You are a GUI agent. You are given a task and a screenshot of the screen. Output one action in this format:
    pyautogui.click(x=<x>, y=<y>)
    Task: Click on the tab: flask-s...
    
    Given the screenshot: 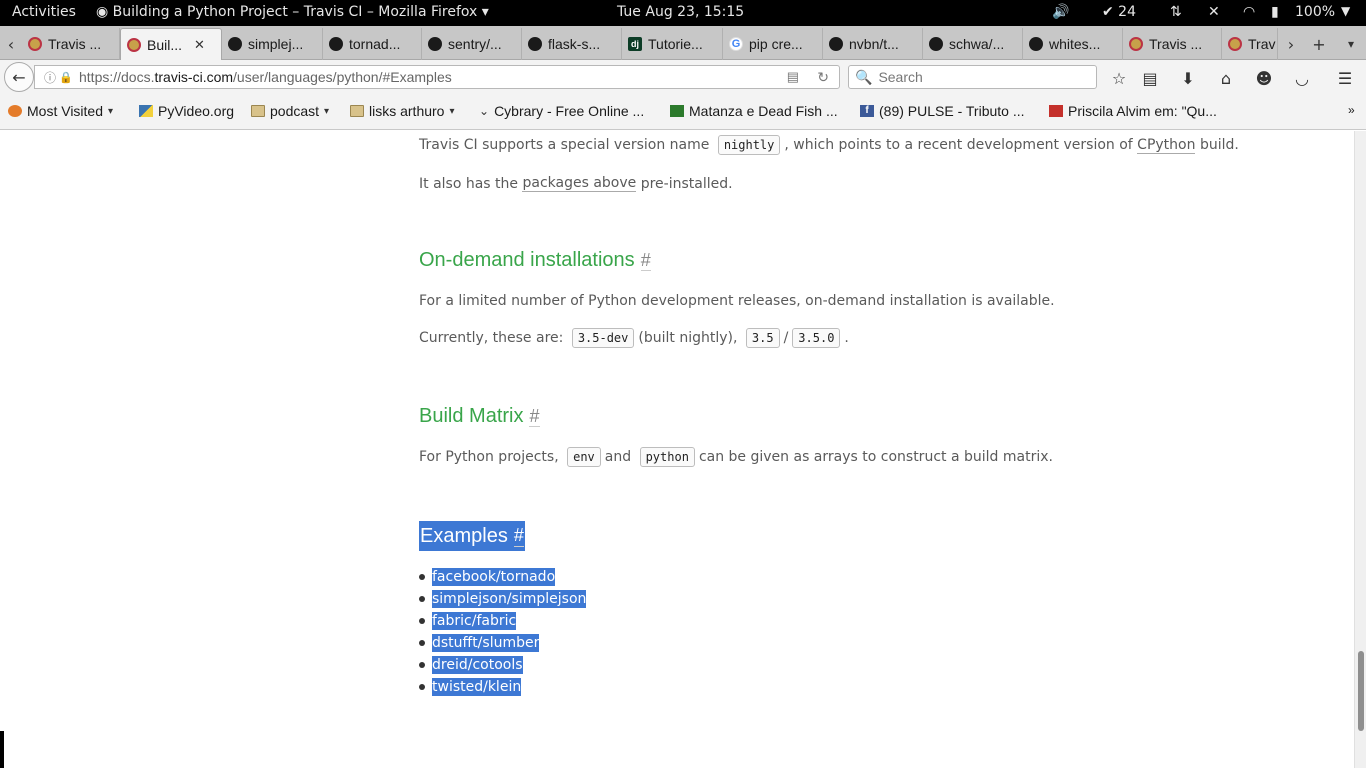 What is the action you would take?
    pyautogui.click(x=572, y=44)
    